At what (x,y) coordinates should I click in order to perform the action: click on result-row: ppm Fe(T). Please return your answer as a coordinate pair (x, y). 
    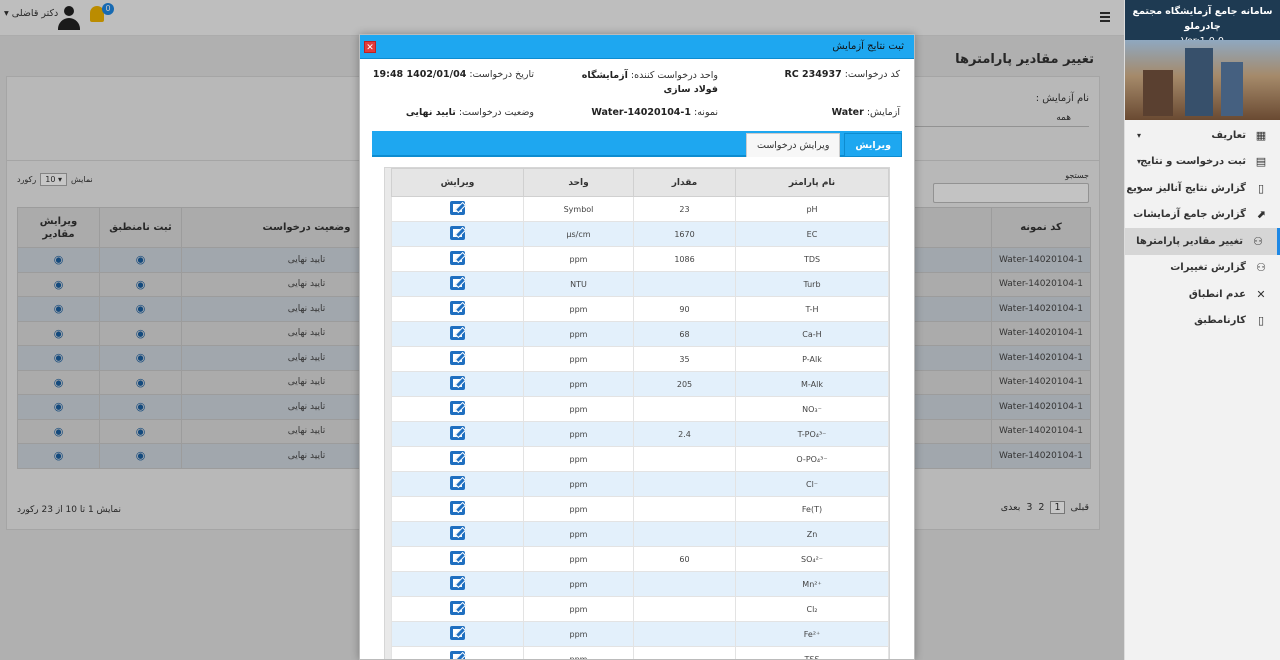
    Looking at the image, I should click on (640, 509).